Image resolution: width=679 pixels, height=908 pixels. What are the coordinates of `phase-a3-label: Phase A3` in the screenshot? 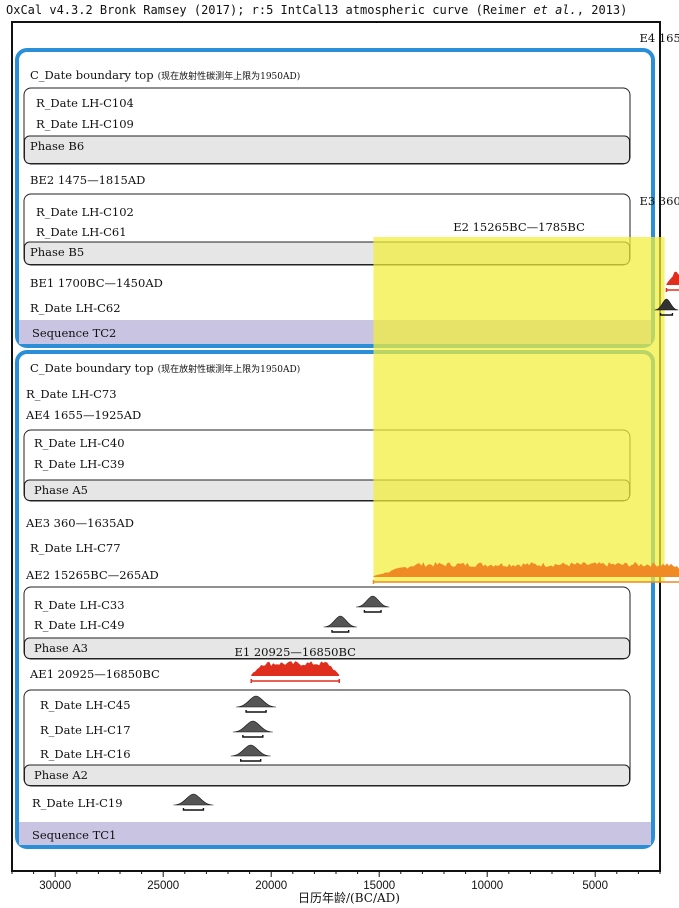 It's located at (61, 648).